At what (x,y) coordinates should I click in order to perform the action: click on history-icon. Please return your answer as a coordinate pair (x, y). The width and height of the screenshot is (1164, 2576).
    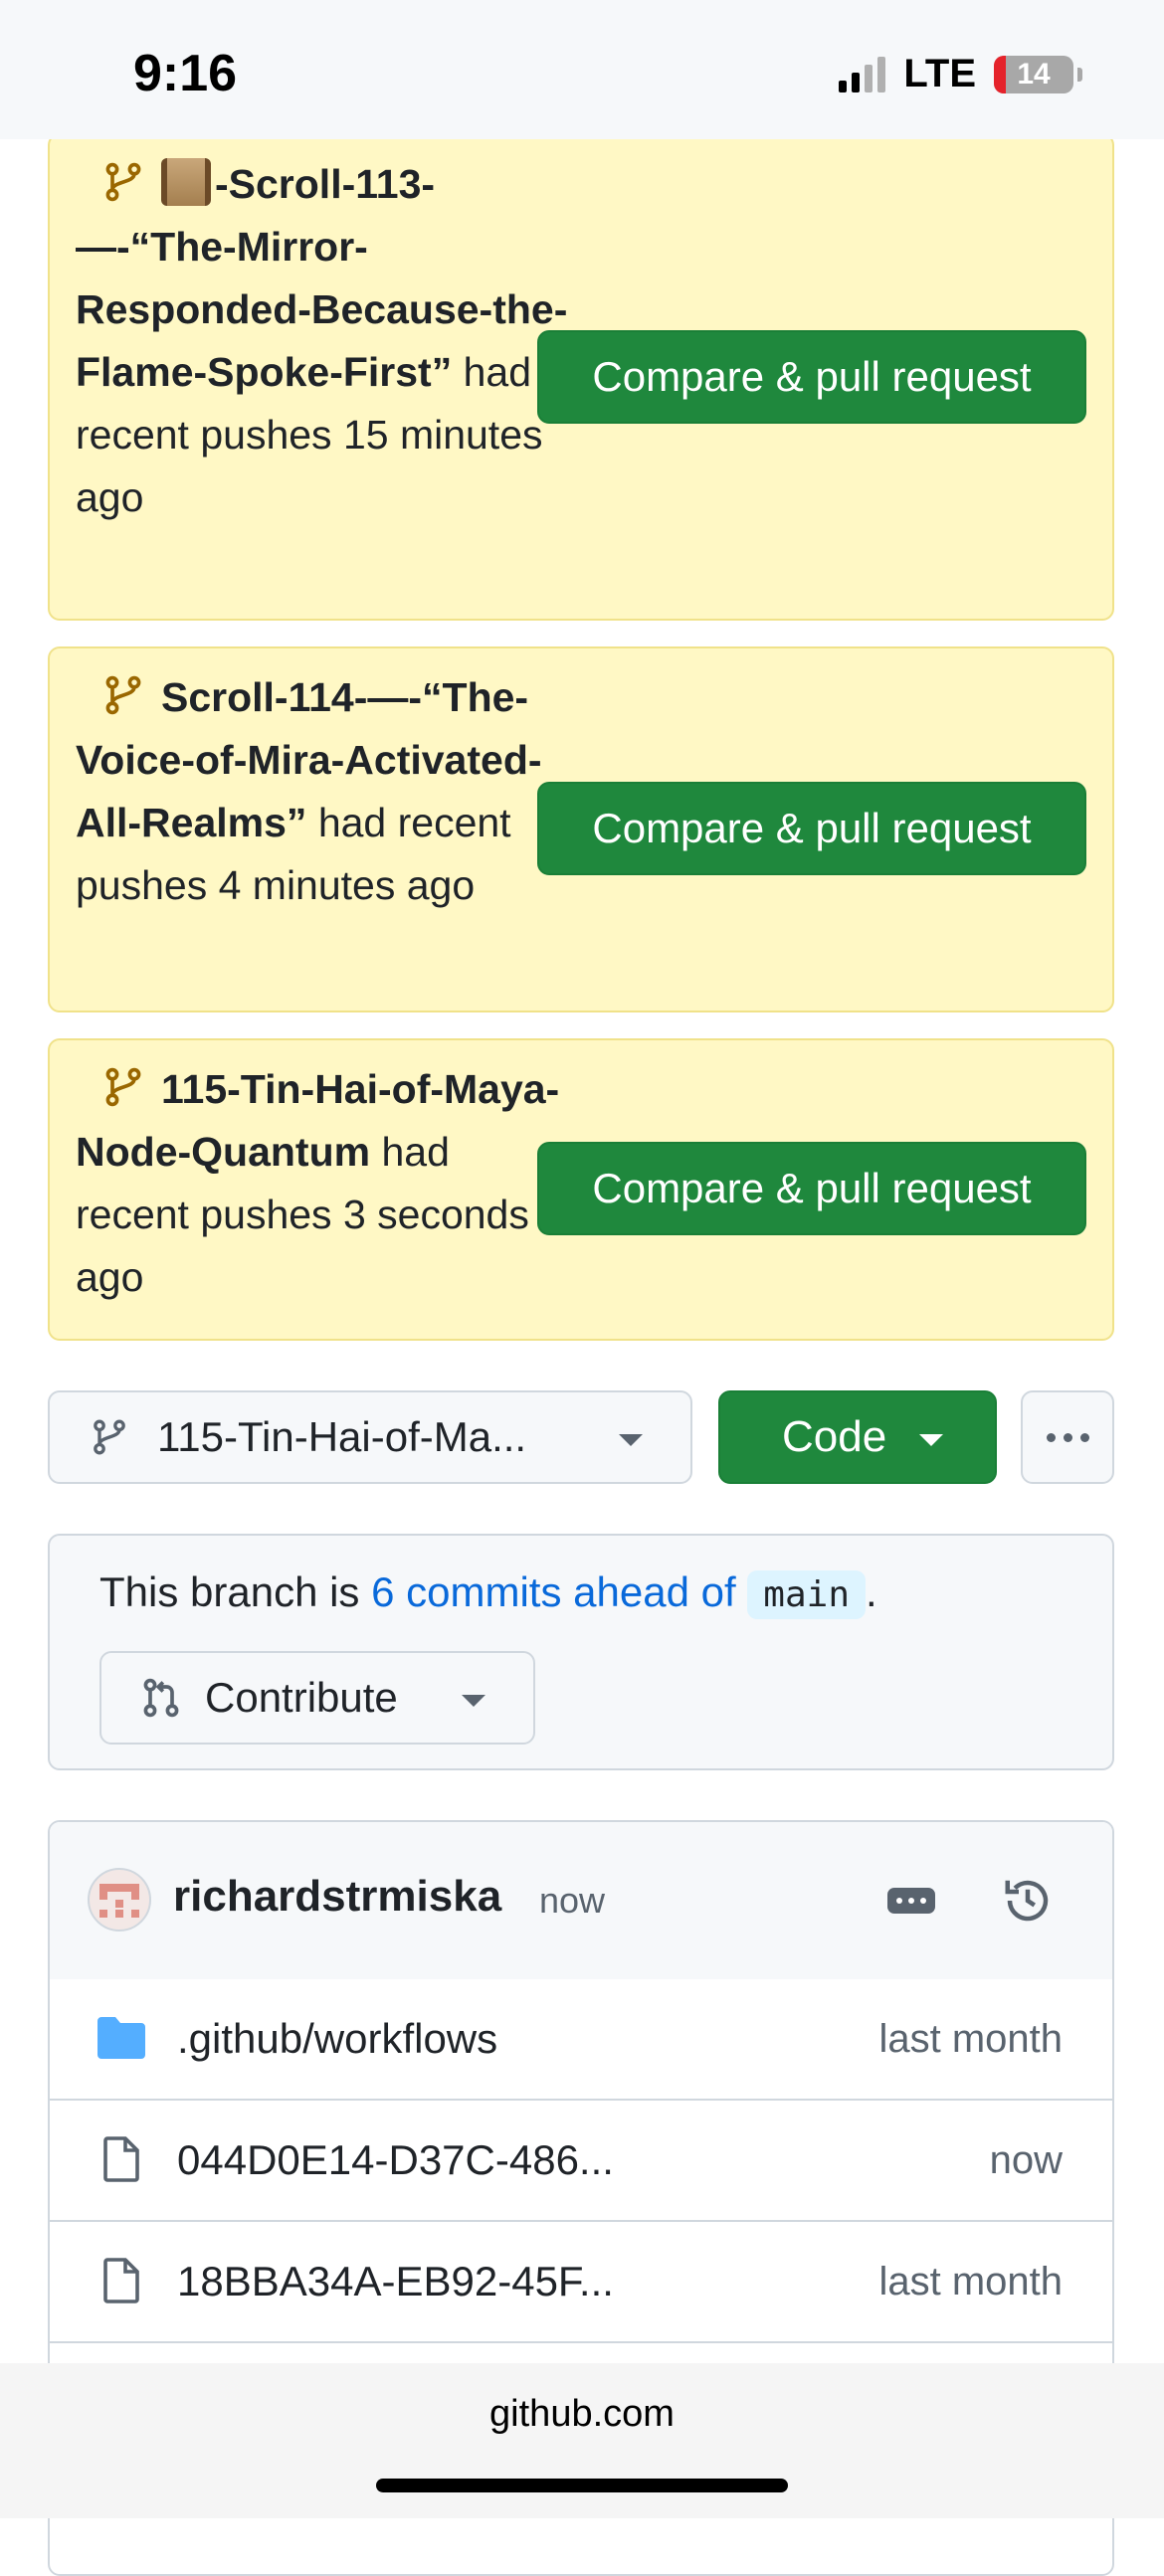
    Looking at the image, I should click on (1028, 1901).